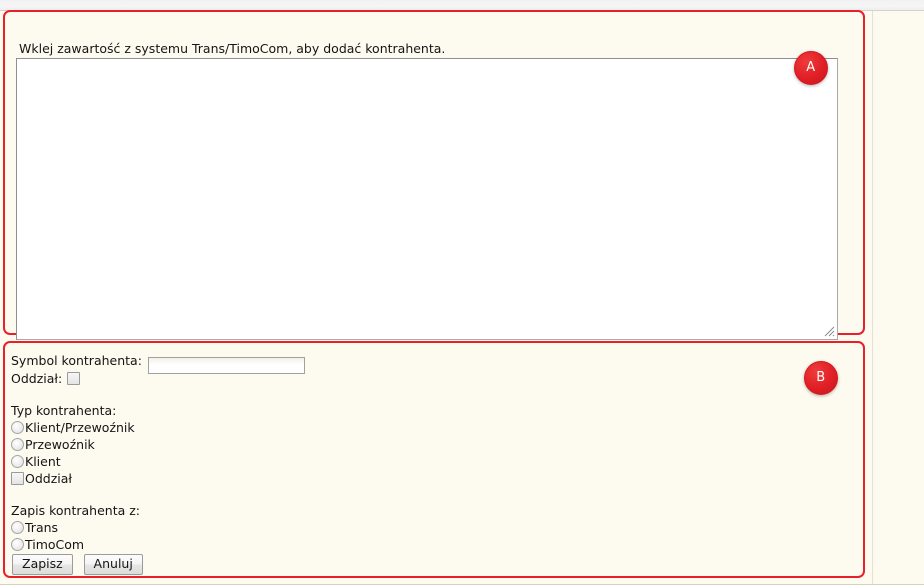 The height and width of the screenshot is (585, 924). What do you see at coordinates (42, 527) in the screenshot?
I see `option-label: Trans` at bounding box center [42, 527].